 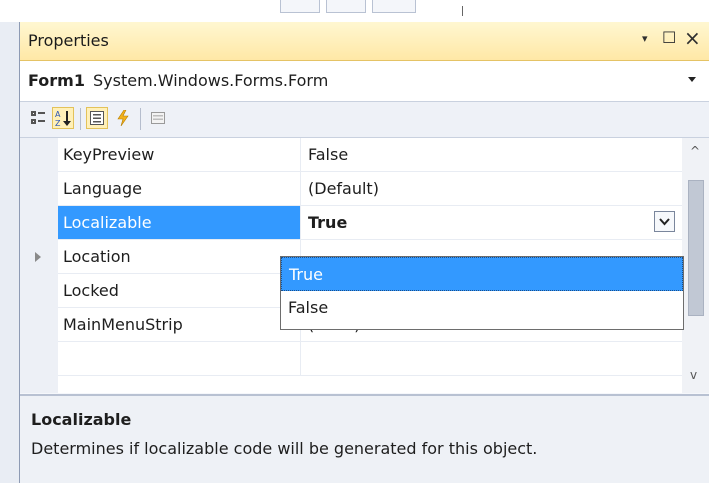 What do you see at coordinates (91, 290) in the screenshot?
I see `property-name: Locked` at bounding box center [91, 290].